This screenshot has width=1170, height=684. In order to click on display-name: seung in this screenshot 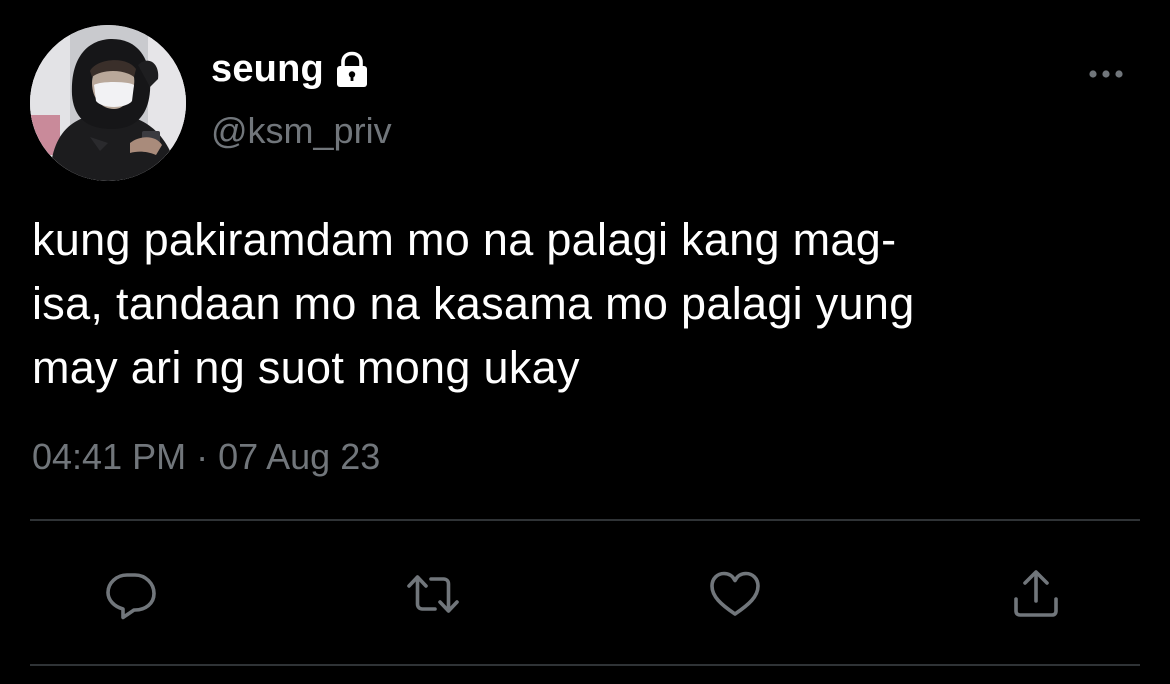, I will do `click(267, 69)`.